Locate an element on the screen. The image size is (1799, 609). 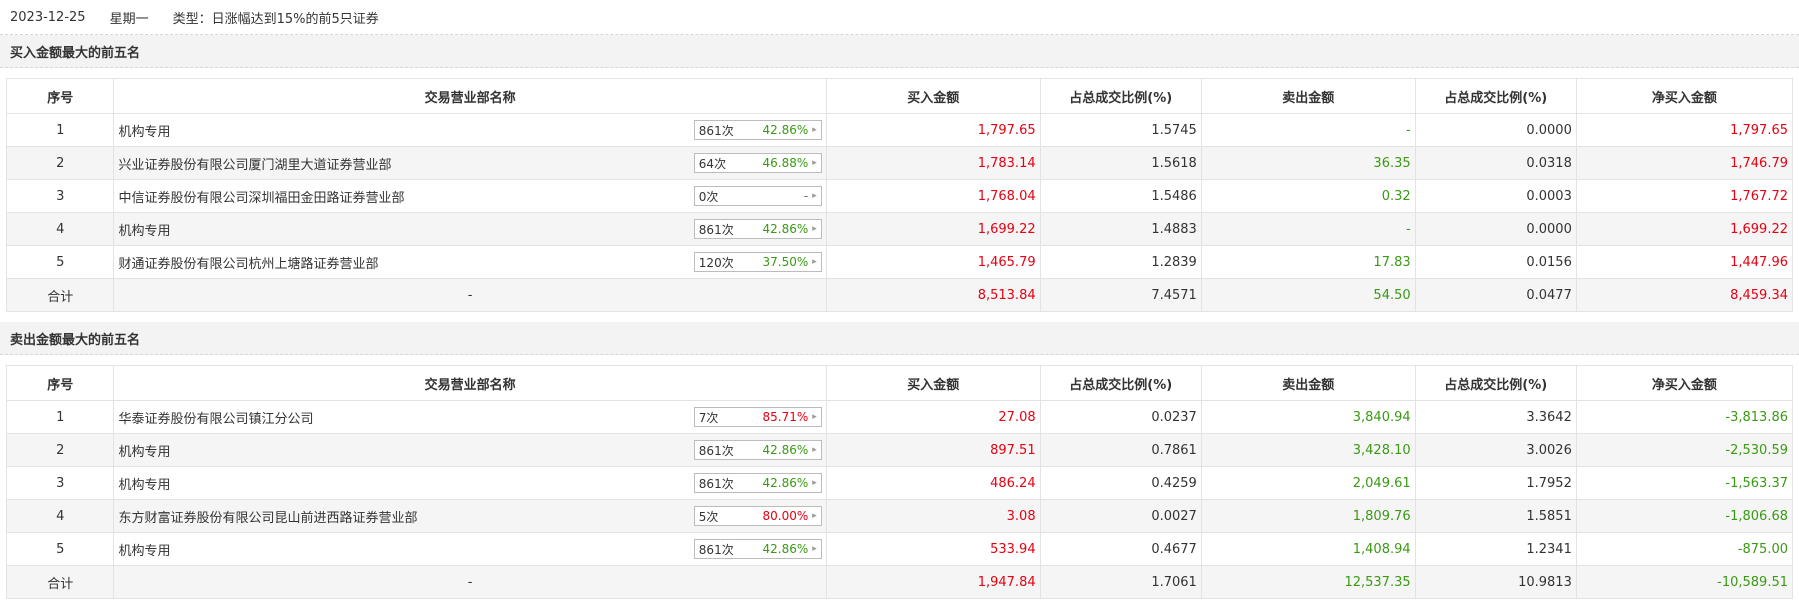
sell-ratio-cell: 0.0318 is located at coordinates (1495, 163).